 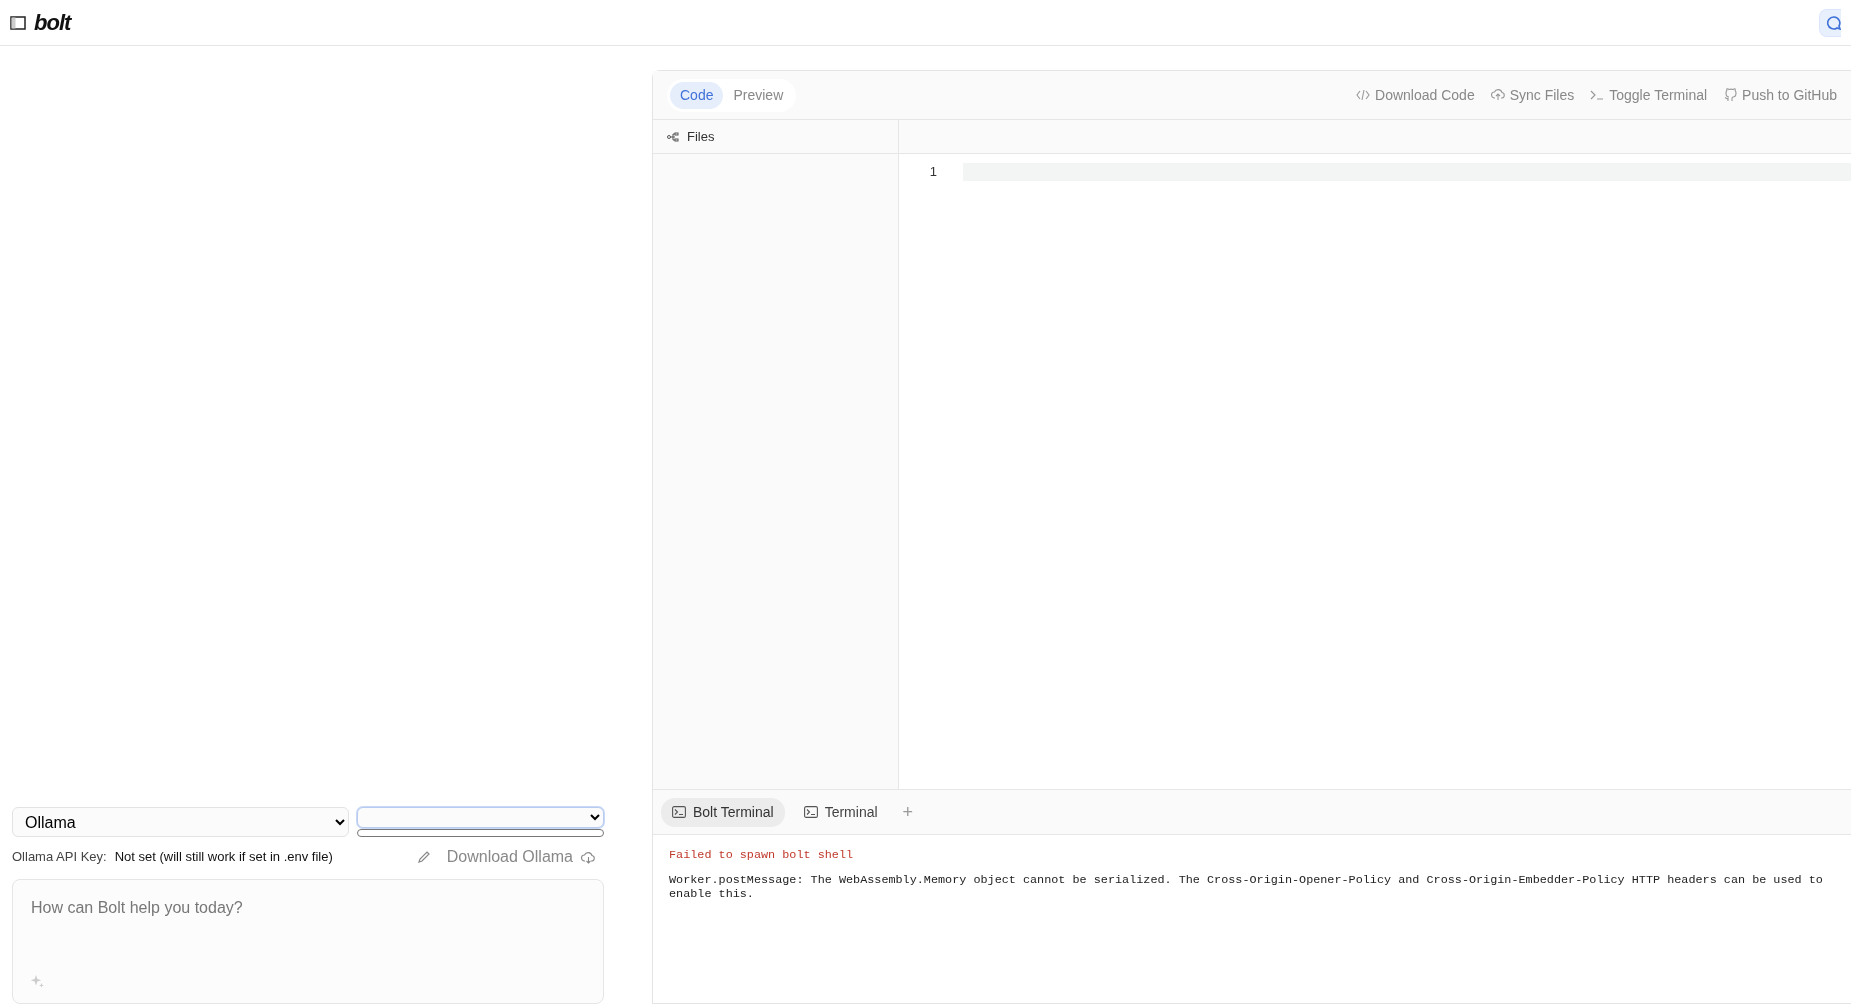 I want to click on view-tab: Preview, so click(x=758, y=95).